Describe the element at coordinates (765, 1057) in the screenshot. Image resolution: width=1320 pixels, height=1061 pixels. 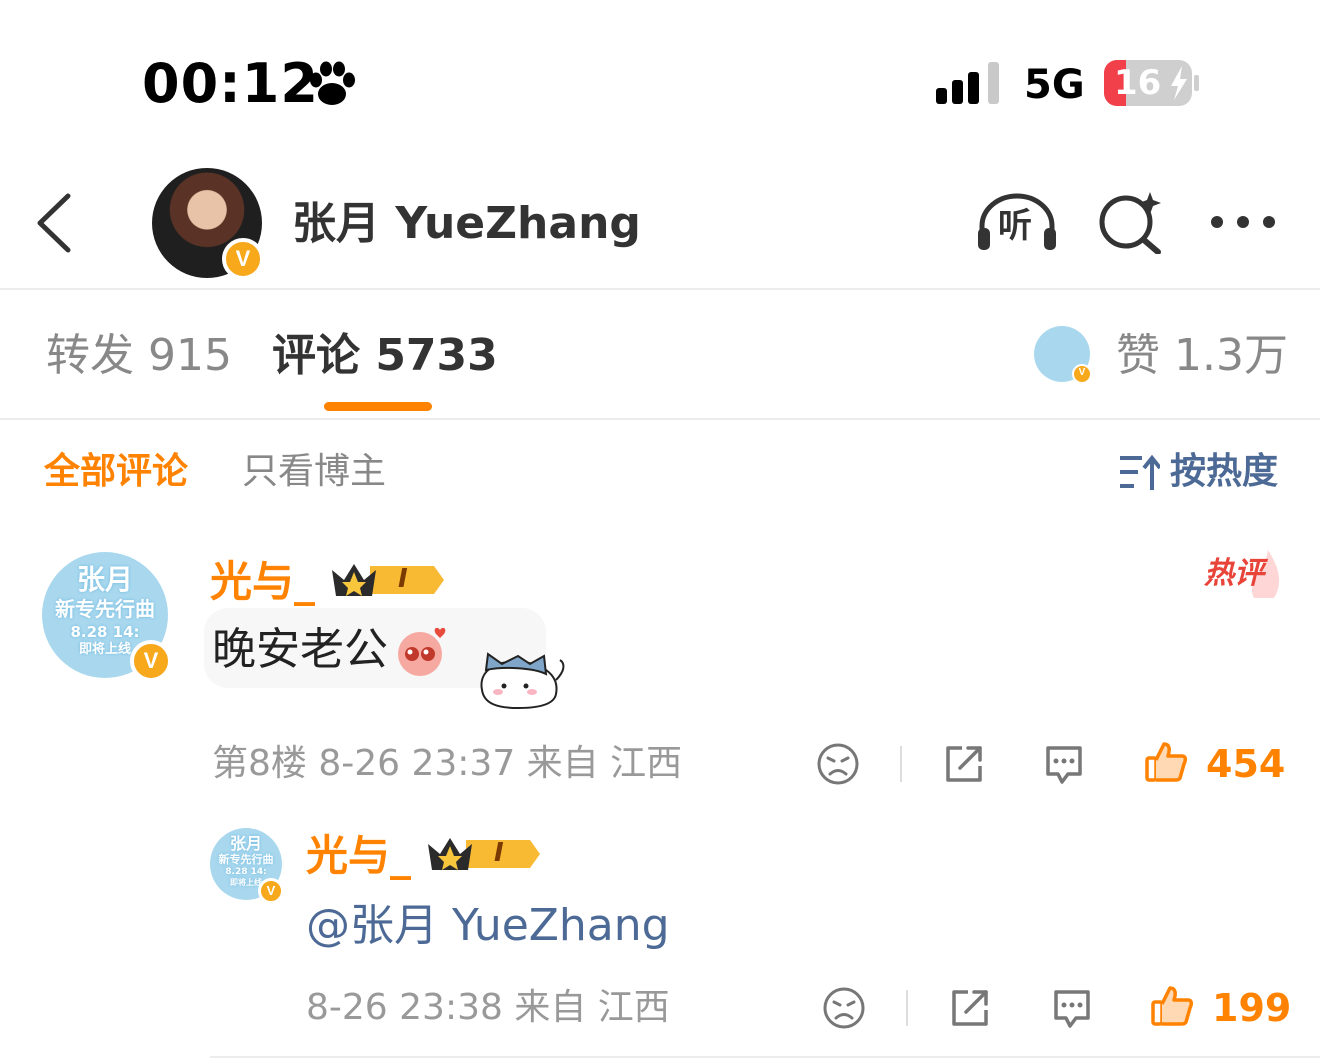
I see `bottom-divider` at that location.